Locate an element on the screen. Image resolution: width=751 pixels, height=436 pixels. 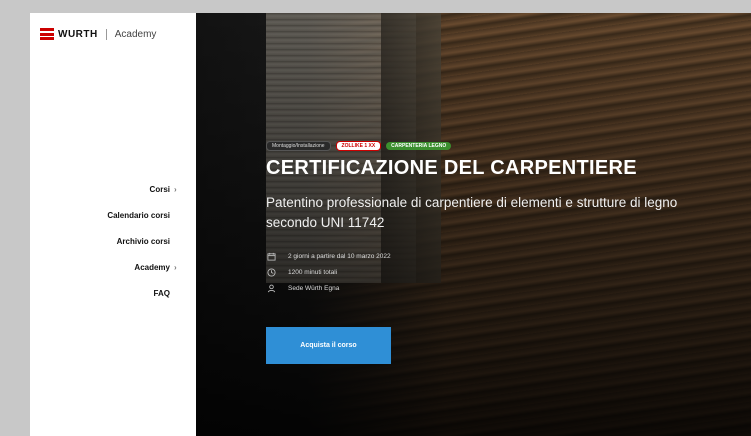
brand-subtitle: Academy is located at coordinates (135, 34).